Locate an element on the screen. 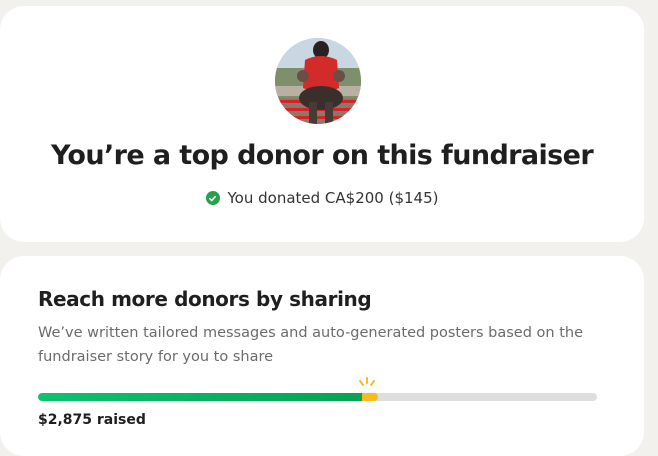  amount-raised: $2,875 raised is located at coordinates (92, 420).